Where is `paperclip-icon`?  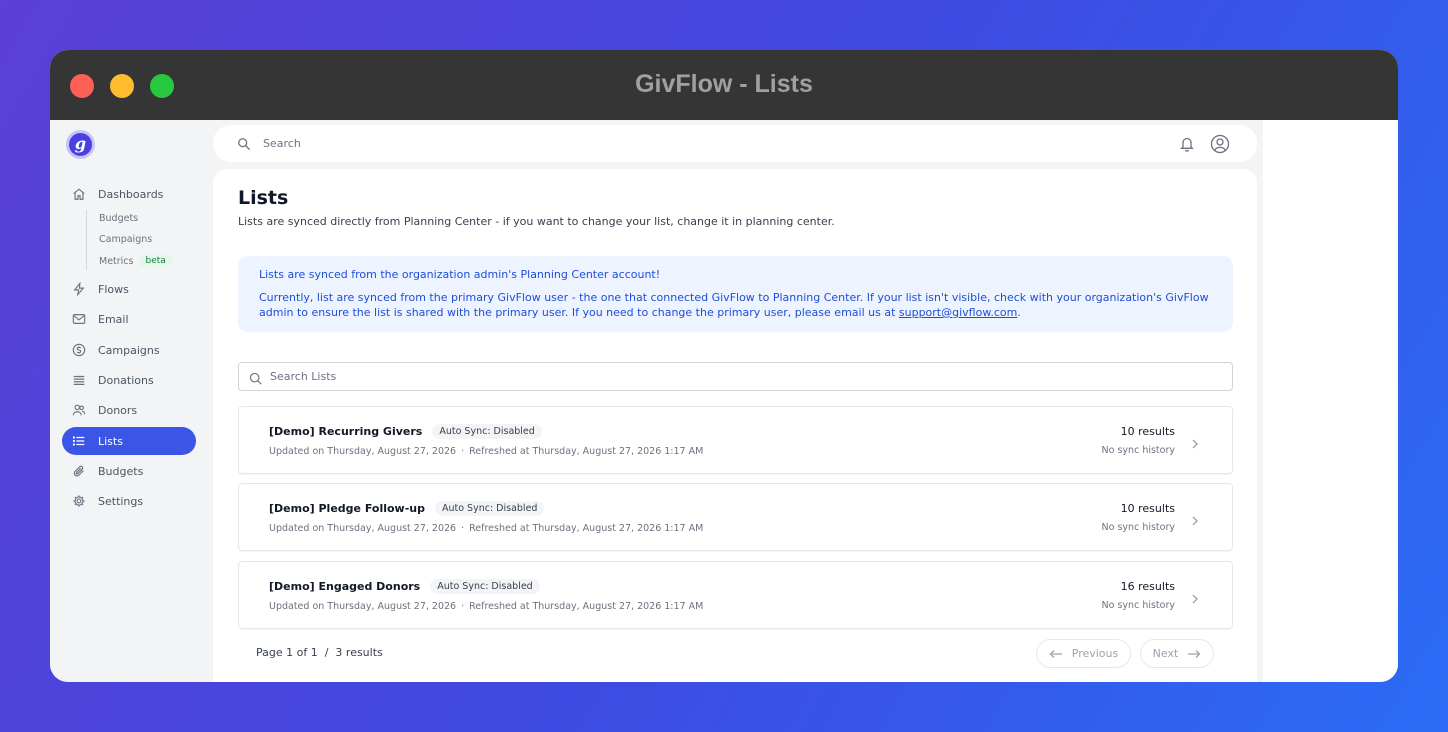 paperclip-icon is located at coordinates (79, 471).